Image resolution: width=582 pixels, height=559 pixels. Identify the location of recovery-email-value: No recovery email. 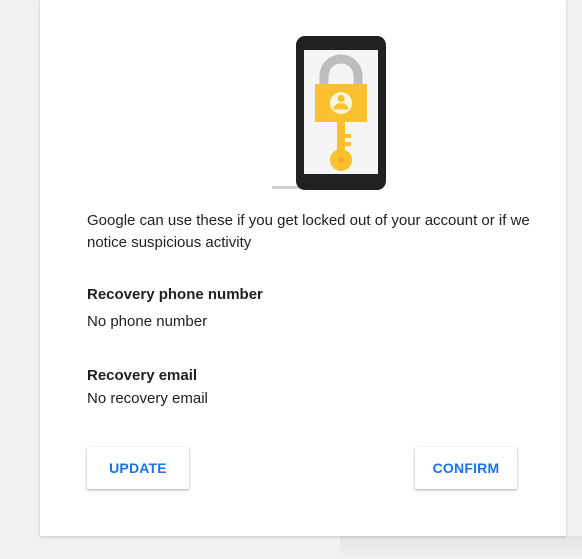
(147, 398).